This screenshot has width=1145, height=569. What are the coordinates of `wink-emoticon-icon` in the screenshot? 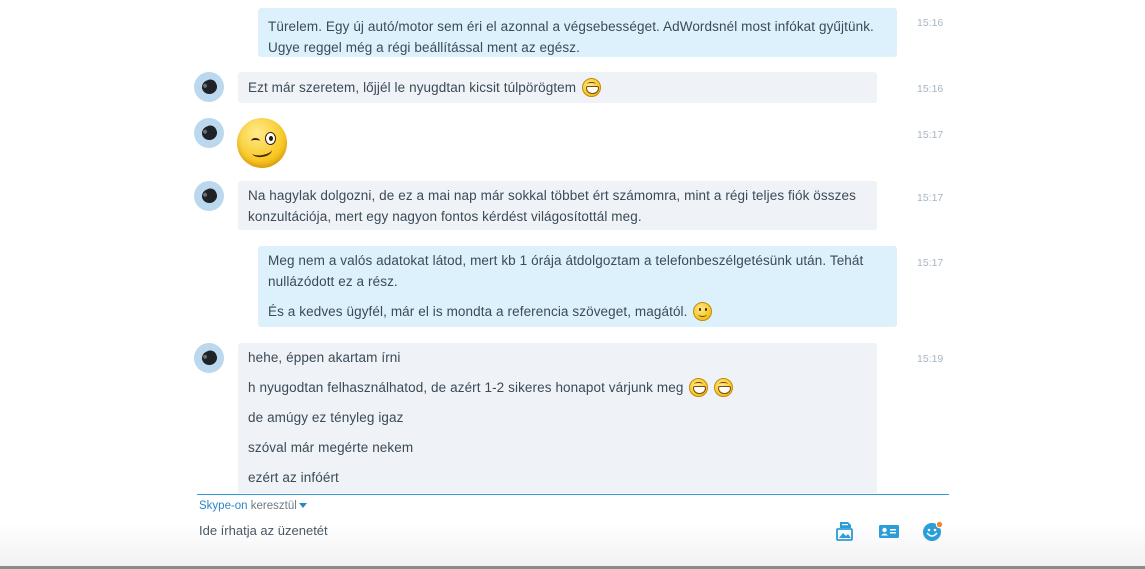 It's located at (262, 143).